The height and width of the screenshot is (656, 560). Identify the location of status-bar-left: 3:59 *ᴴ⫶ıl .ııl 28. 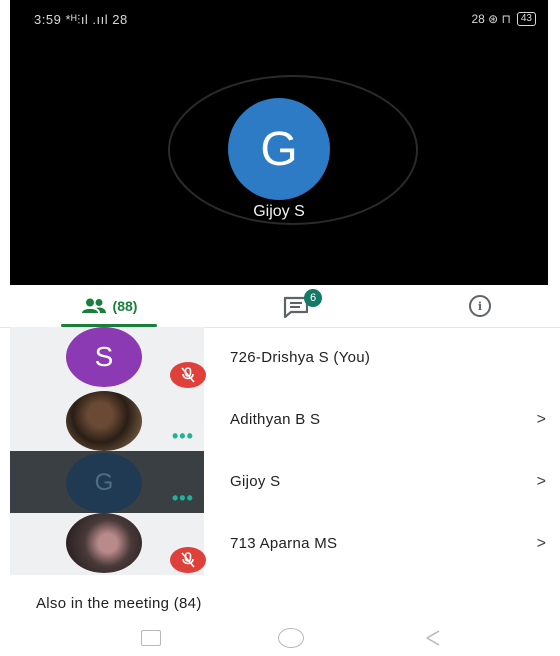
(81, 20).